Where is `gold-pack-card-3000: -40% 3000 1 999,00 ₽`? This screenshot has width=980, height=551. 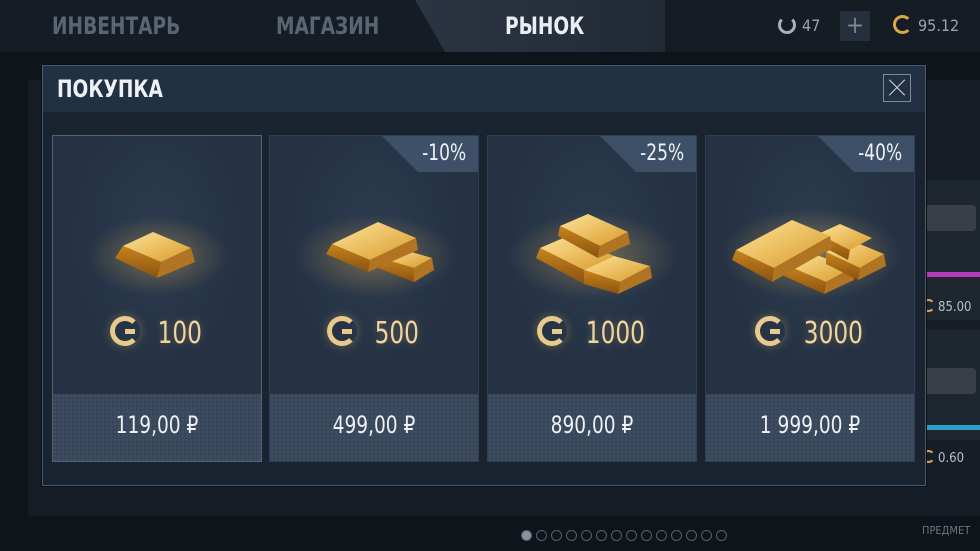
gold-pack-card-3000: -40% 3000 1 999,00 ₽ is located at coordinates (810, 298).